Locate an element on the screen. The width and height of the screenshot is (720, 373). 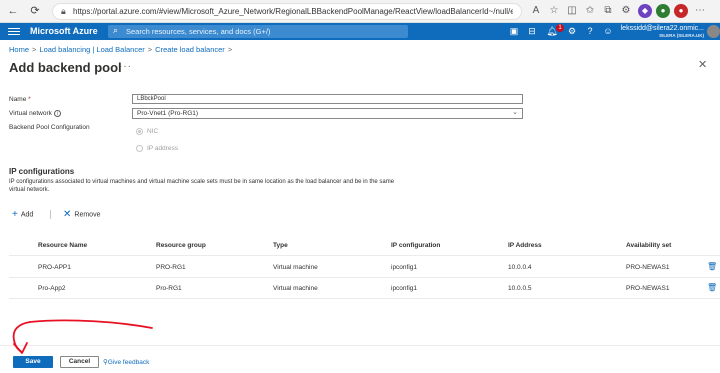
close-icon: ✕ is located at coordinates (702, 64).